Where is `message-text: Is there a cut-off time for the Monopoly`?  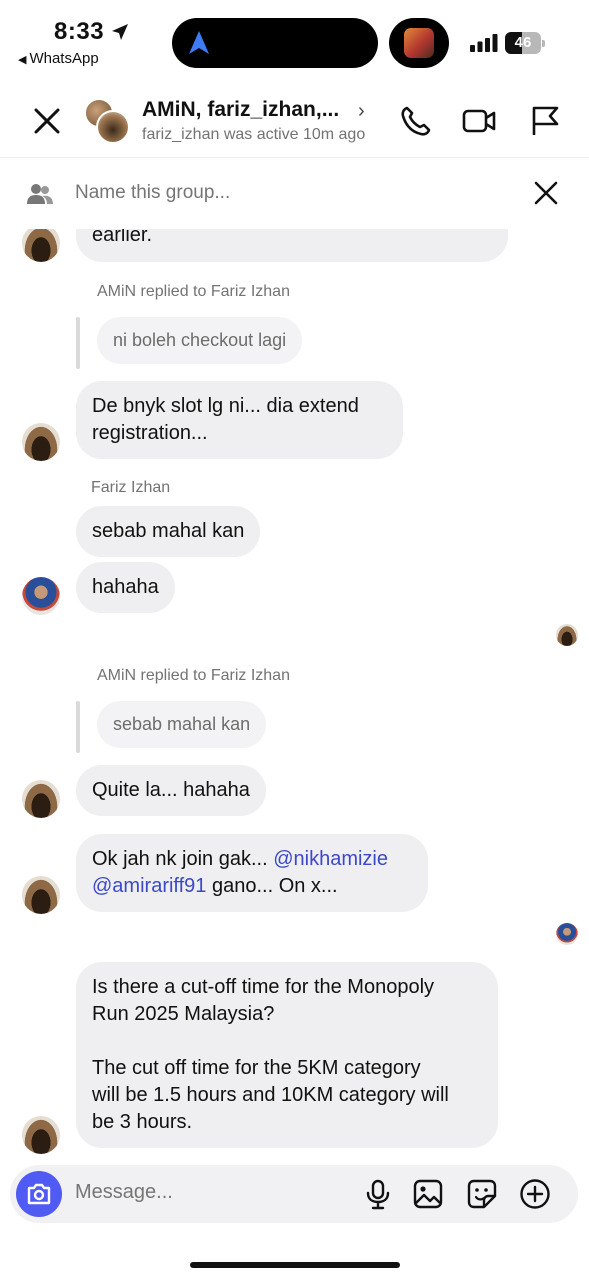
message-text: Is there a cut-off time for the Monopoly is located at coordinates (263, 987).